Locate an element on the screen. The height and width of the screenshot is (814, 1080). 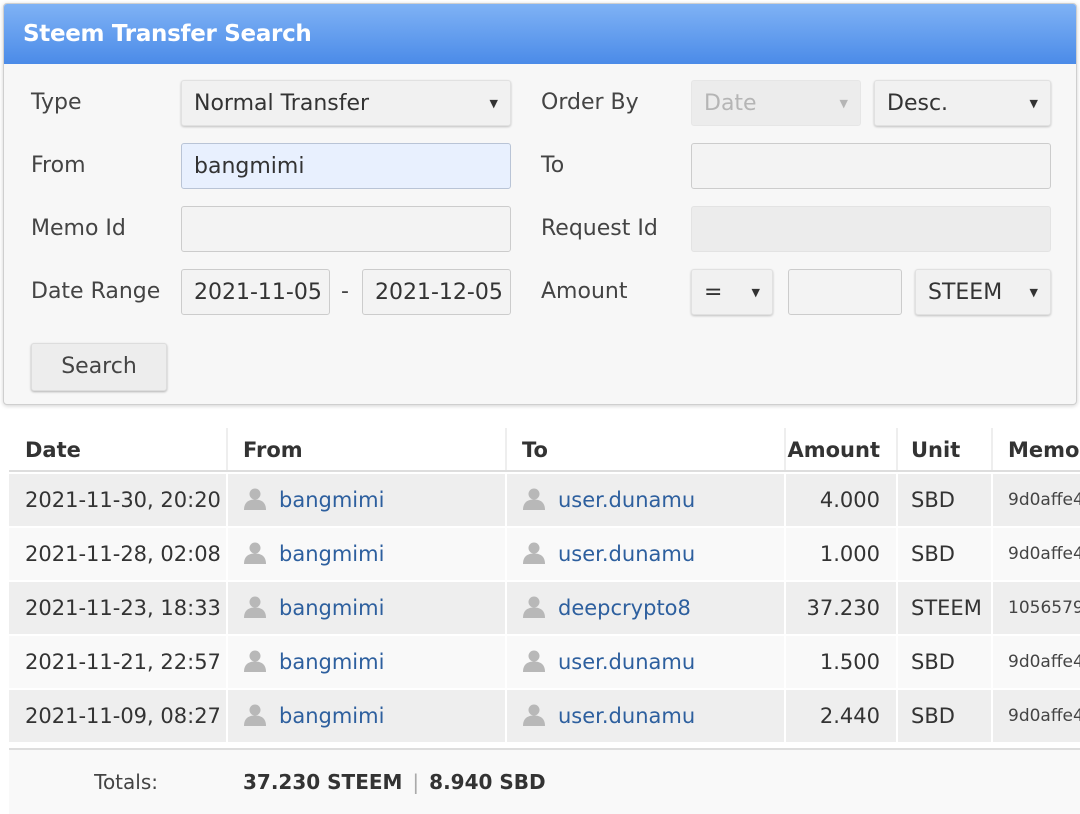
totals-values: 37.230 STEEM | 8.940 SBD is located at coordinates (394, 782).